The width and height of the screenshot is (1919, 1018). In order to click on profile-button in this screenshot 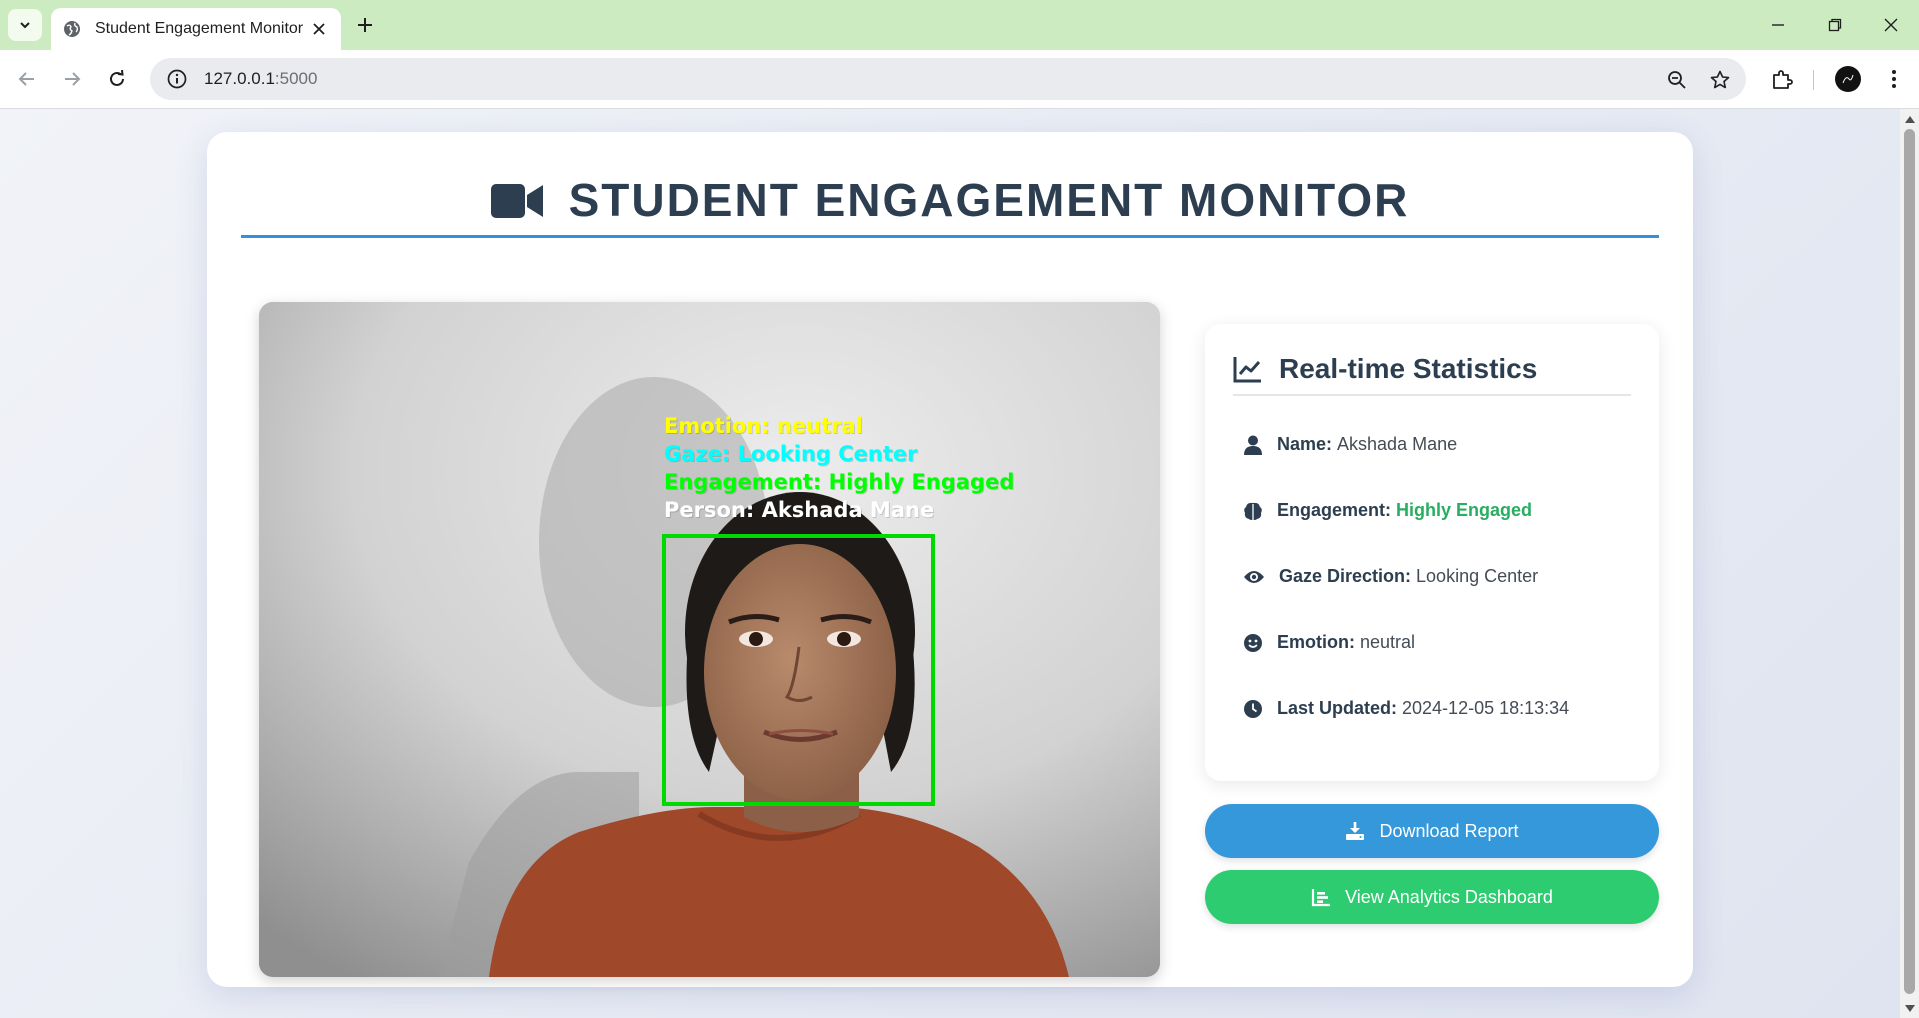, I will do `click(1848, 79)`.